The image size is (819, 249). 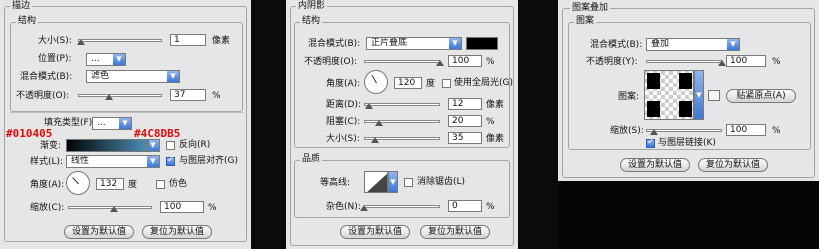 I want to click on pattern-overlay-title: 图案叠加, so click(x=590, y=8).